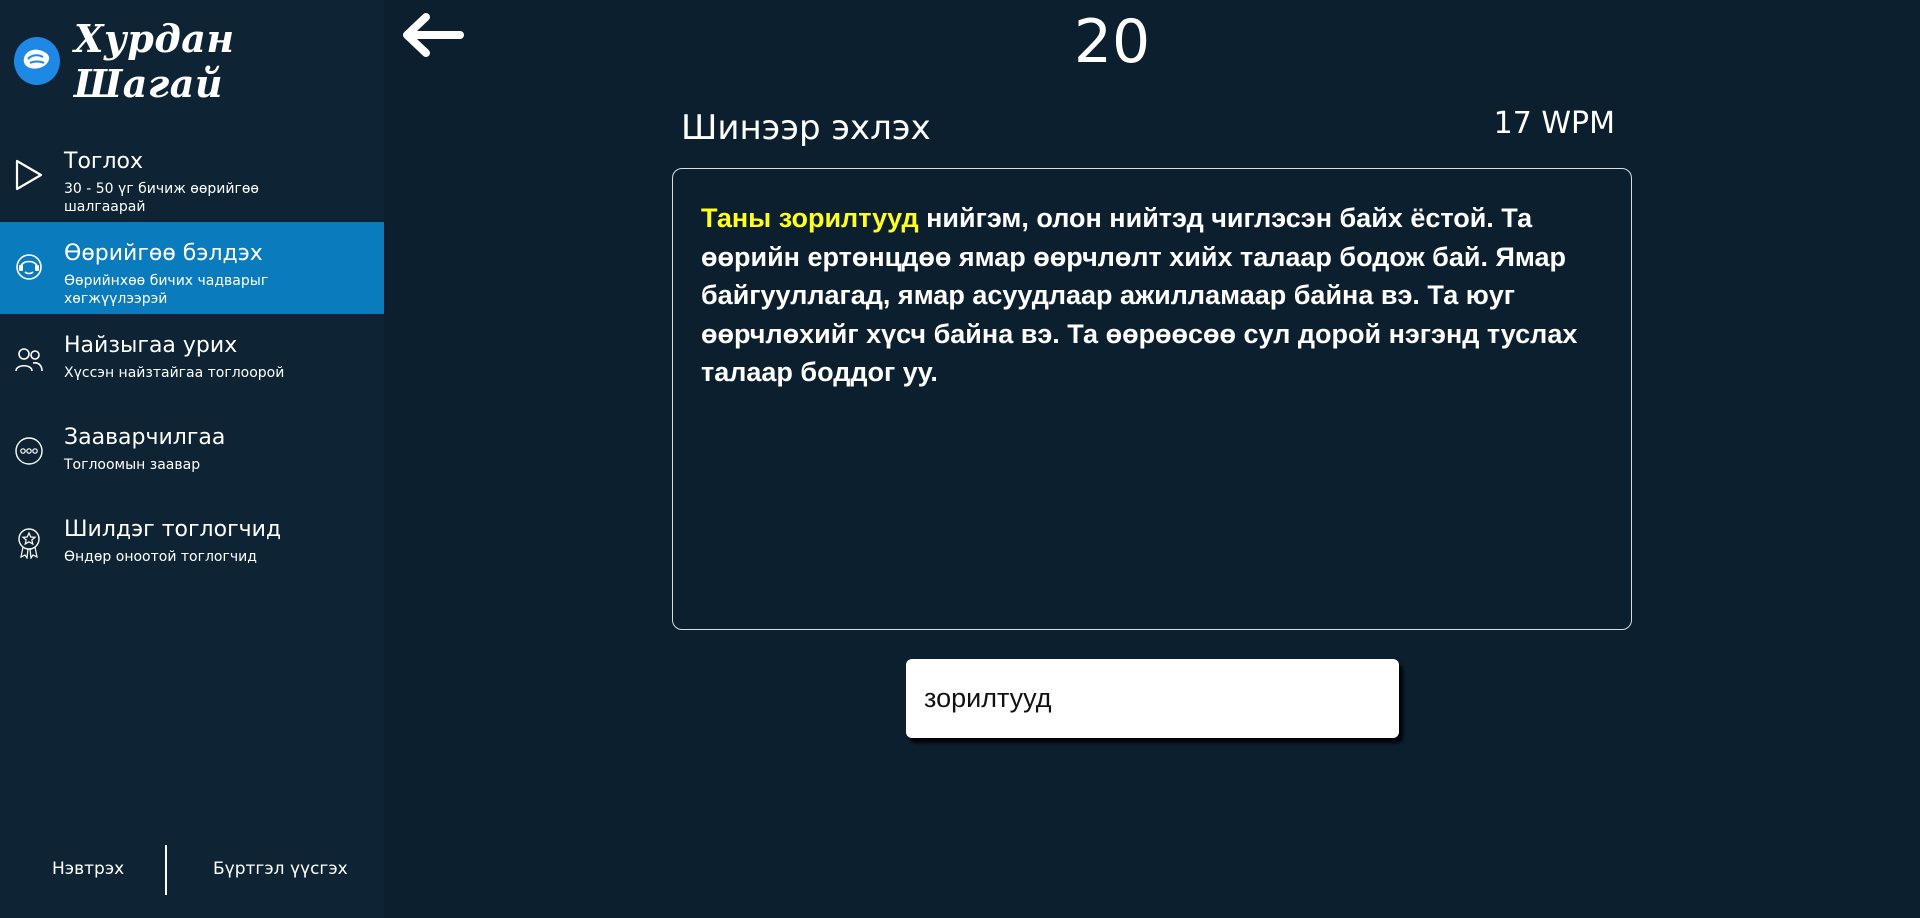  What do you see at coordinates (132, 465) in the screenshot?
I see `sidebar-item-subtitle: Тоглоомын заавар` at bounding box center [132, 465].